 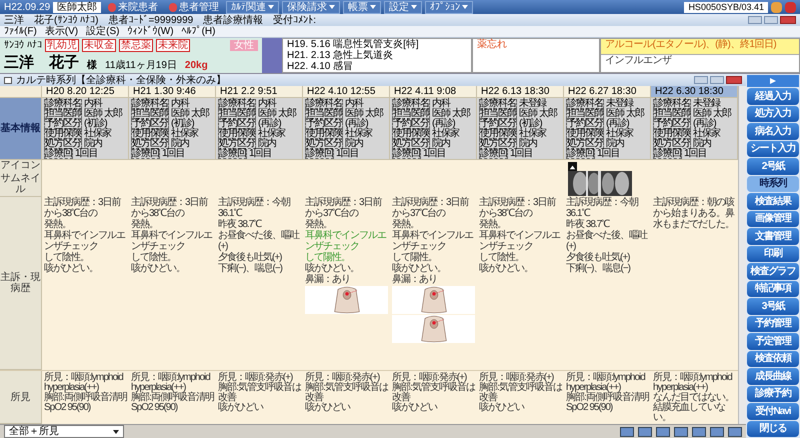 I want to click on finding-text: なんだ目ではない。, so click(x=694, y=398).